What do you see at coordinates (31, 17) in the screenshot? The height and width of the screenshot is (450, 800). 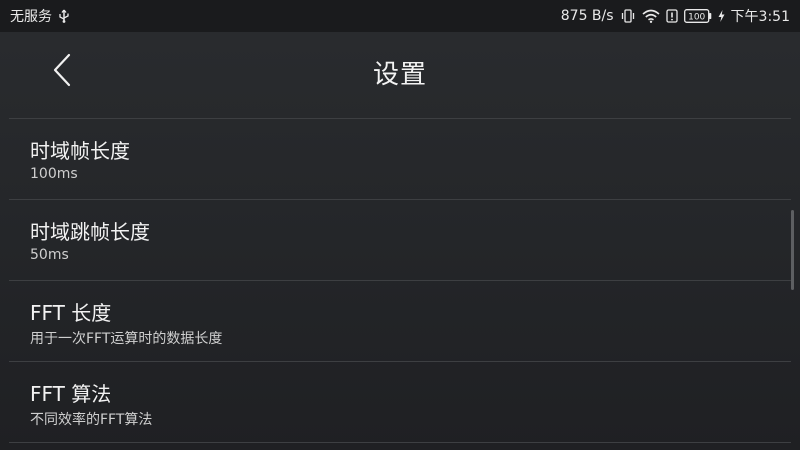 I see `carrier-text: 无服务` at bounding box center [31, 17].